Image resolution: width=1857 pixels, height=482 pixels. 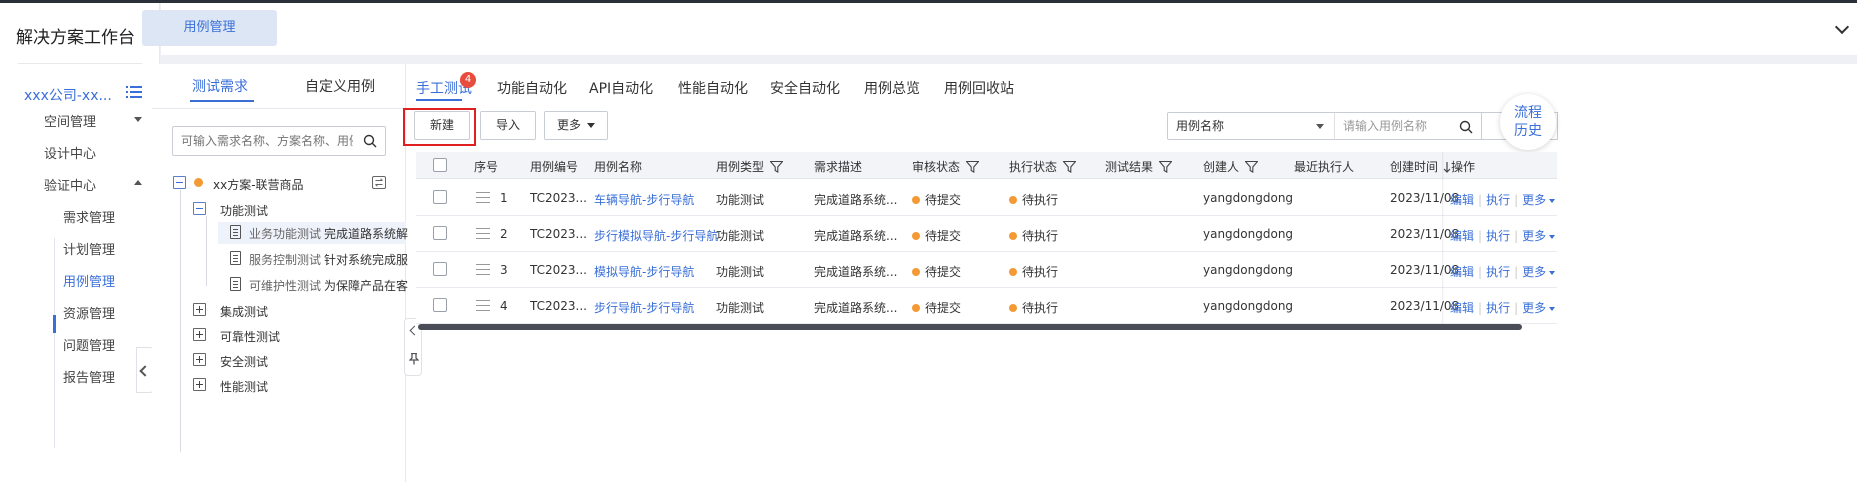 I want to click on sidebar-item-resources: 资源管理, so click(x=89, y=312).